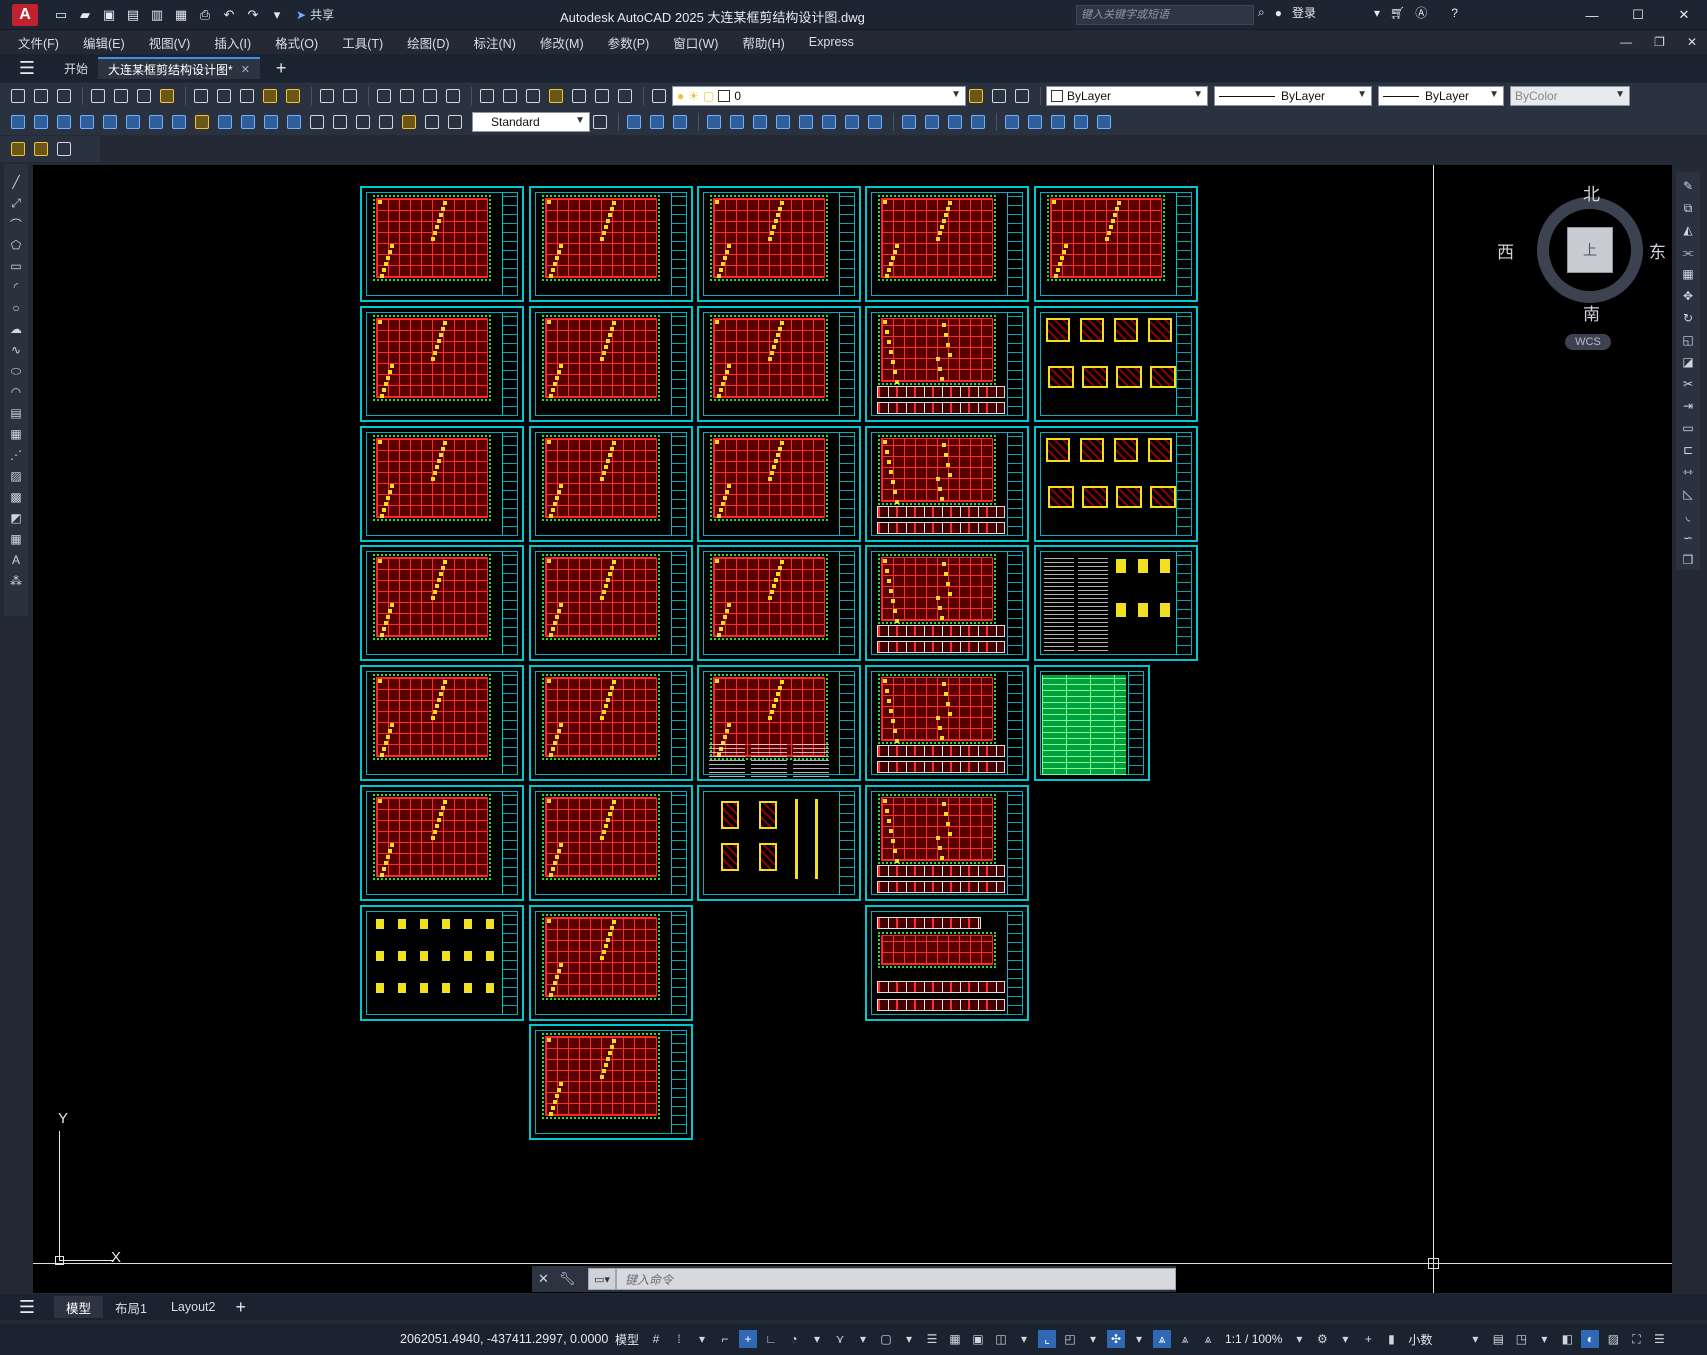  I want to click on section-plane-icon, so click(1058, 122).